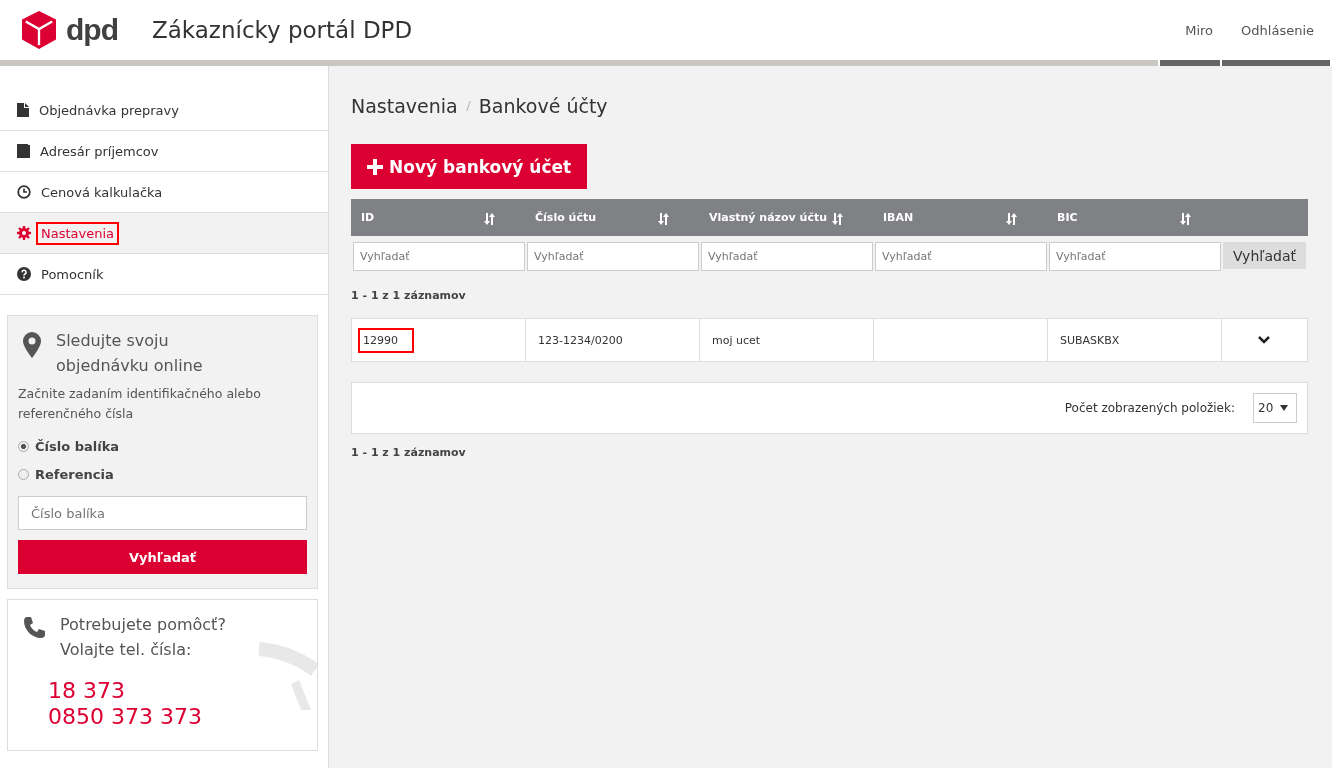 The width and height of the screenshot is (1332, 768). Describe the element at coordinates (438, 217) in the screenshot. I see `column-header: ID` at that location.